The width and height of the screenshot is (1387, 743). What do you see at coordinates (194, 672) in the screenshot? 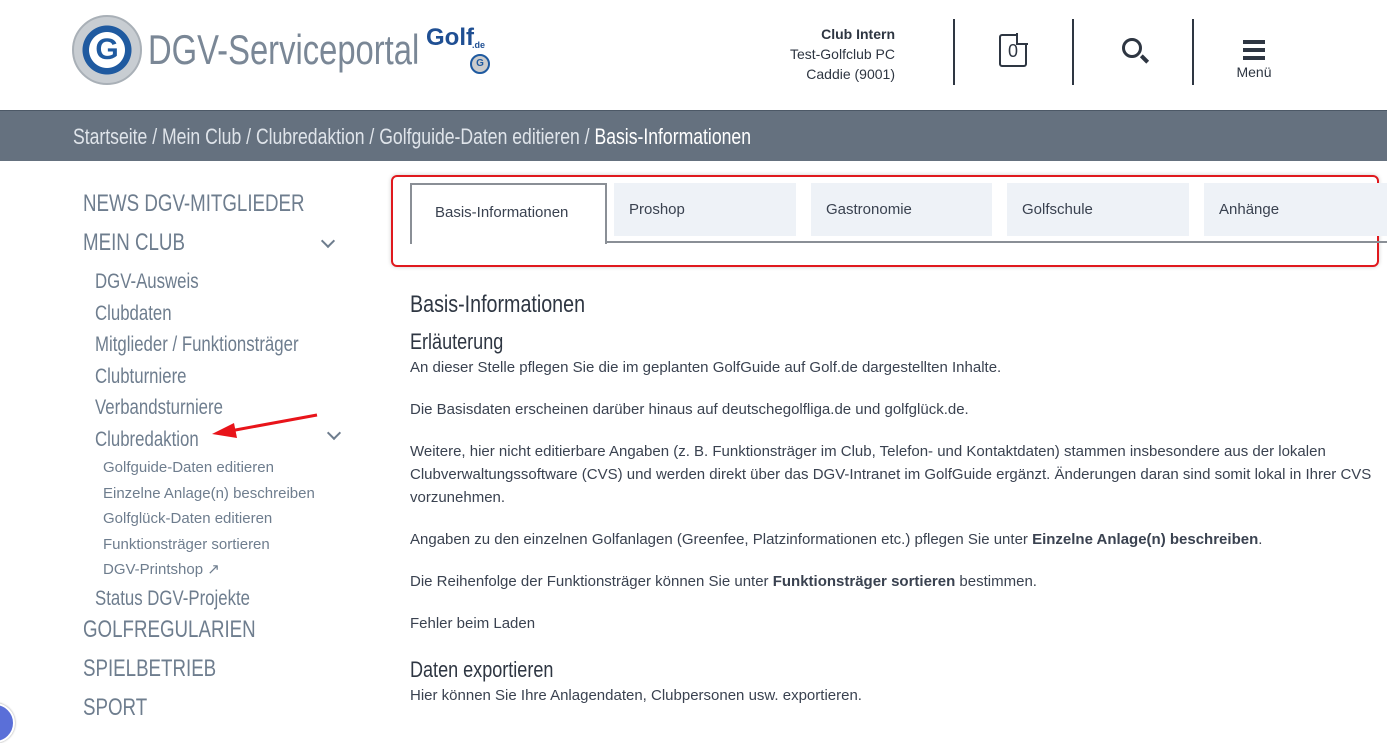
I see `sidebar-section: SPIELBETRIEB` at bounding box center [194, 672].